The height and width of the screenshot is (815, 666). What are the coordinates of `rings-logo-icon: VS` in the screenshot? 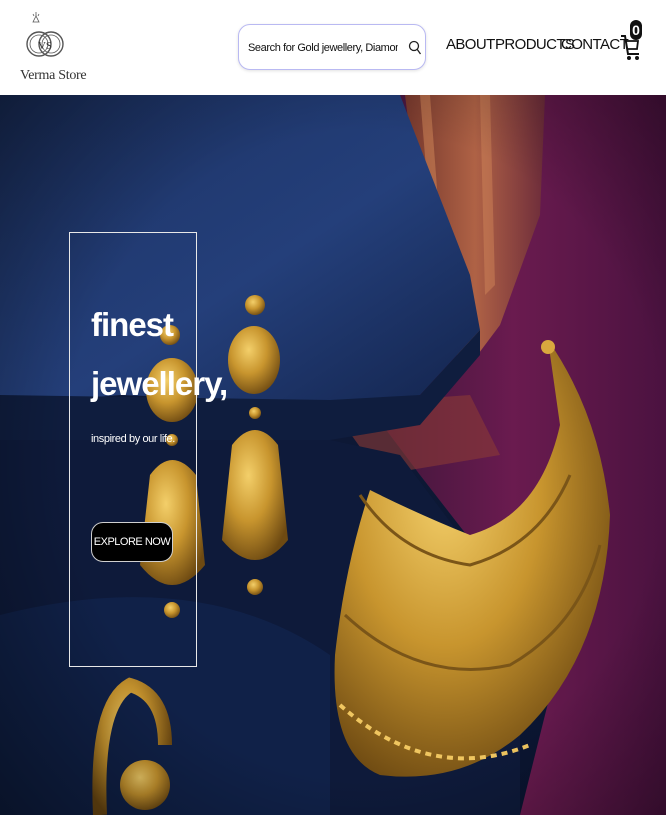 It's located at (45, 34).